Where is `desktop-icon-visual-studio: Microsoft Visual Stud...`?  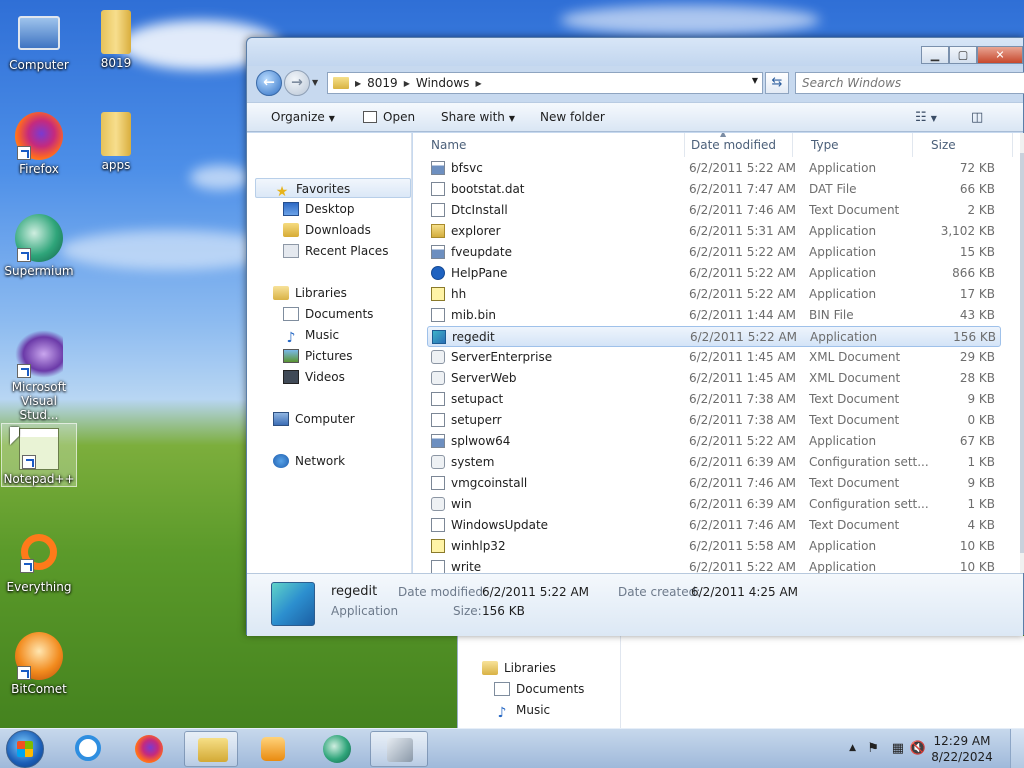
desktop-icon-visual-studio: Microsoft Visual Stud... is located at coordinates (39, 376).